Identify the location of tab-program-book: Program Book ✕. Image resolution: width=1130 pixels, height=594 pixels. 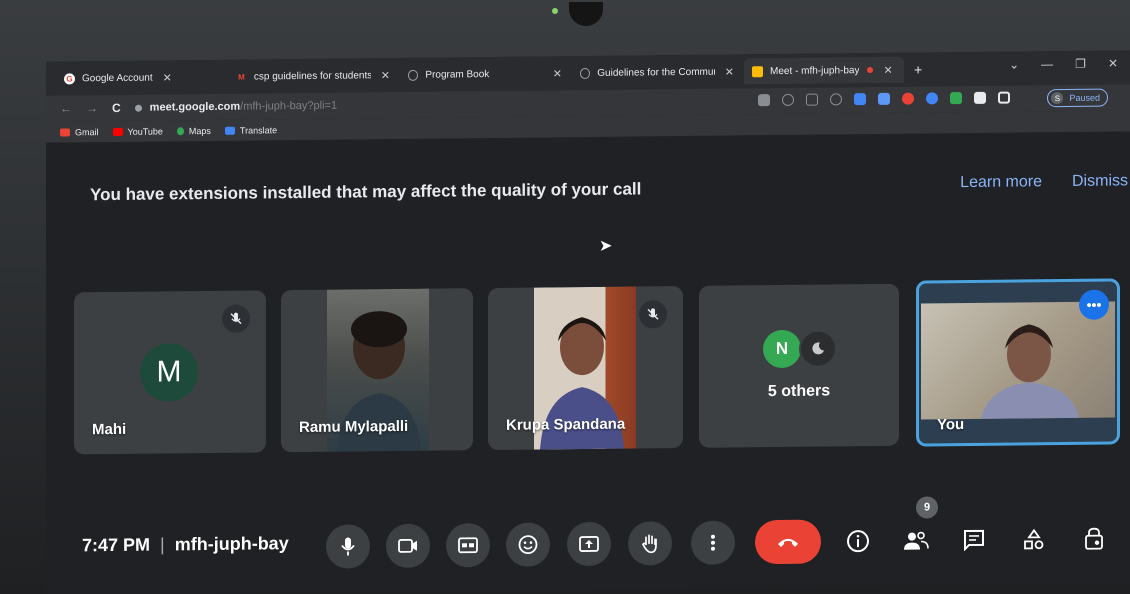
(485, 74).